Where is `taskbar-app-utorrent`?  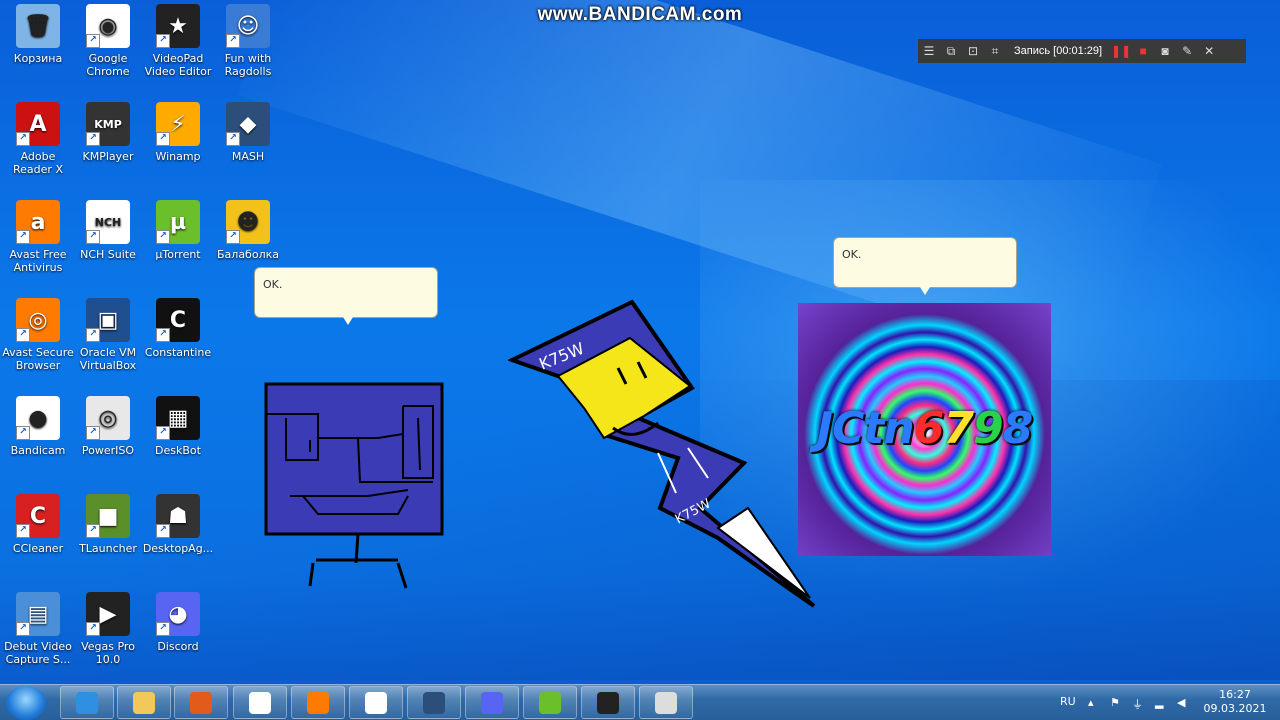 taskbar-app-utorrent is located at coordinates (550, 702).